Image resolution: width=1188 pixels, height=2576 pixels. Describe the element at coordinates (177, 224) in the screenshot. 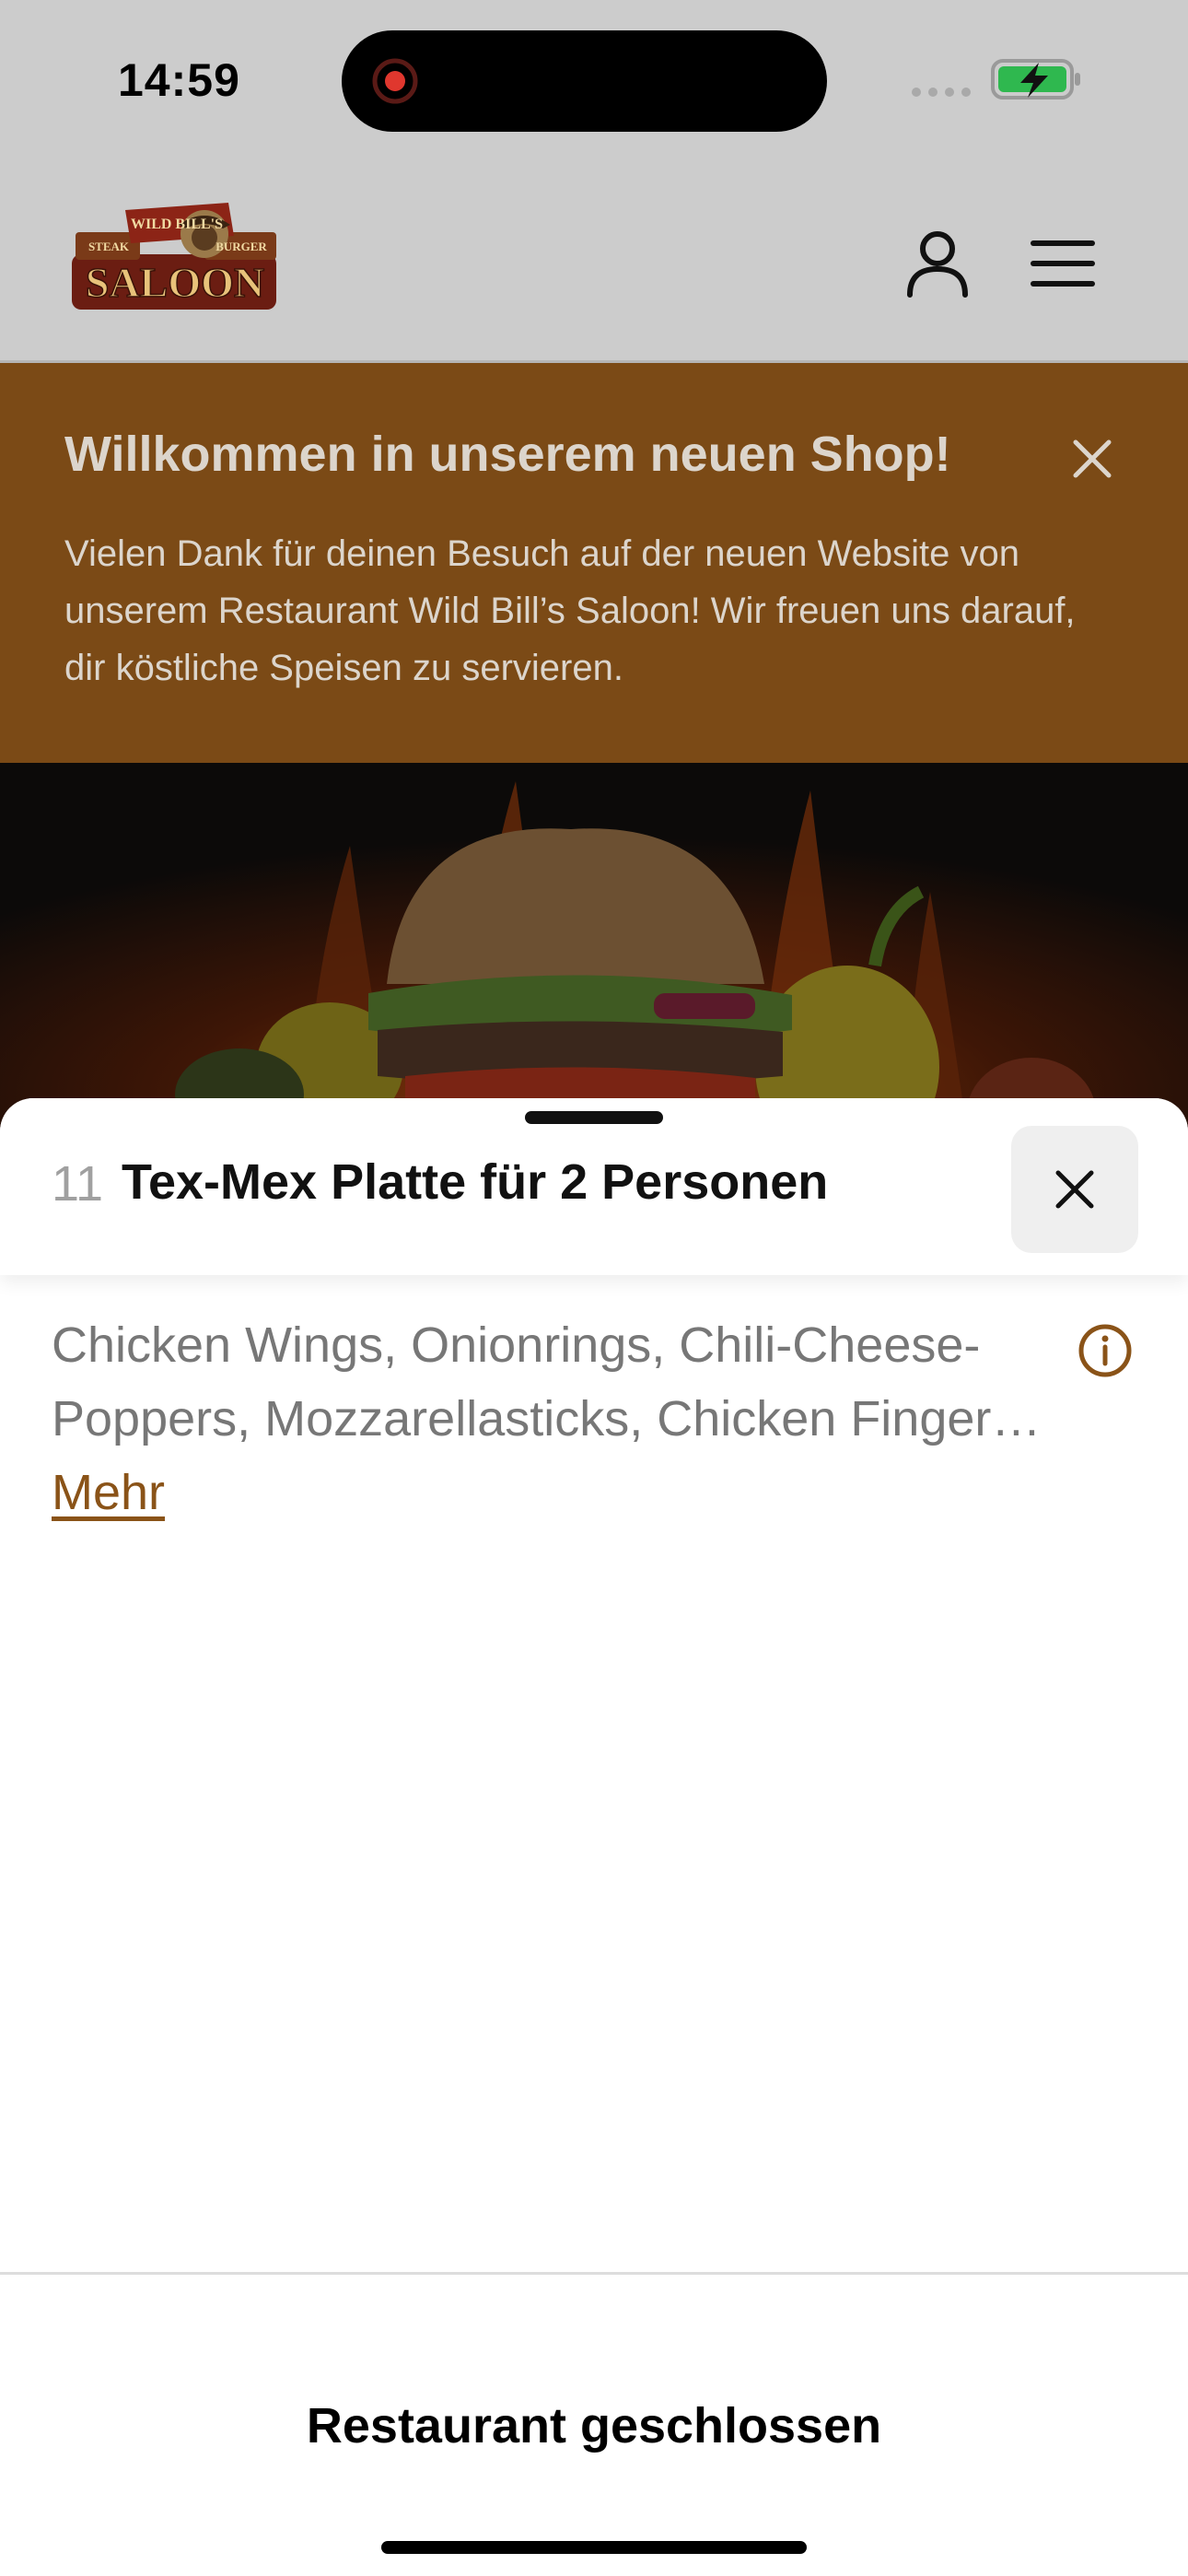

I see `svg-text: WILD BILL'S` at that location.